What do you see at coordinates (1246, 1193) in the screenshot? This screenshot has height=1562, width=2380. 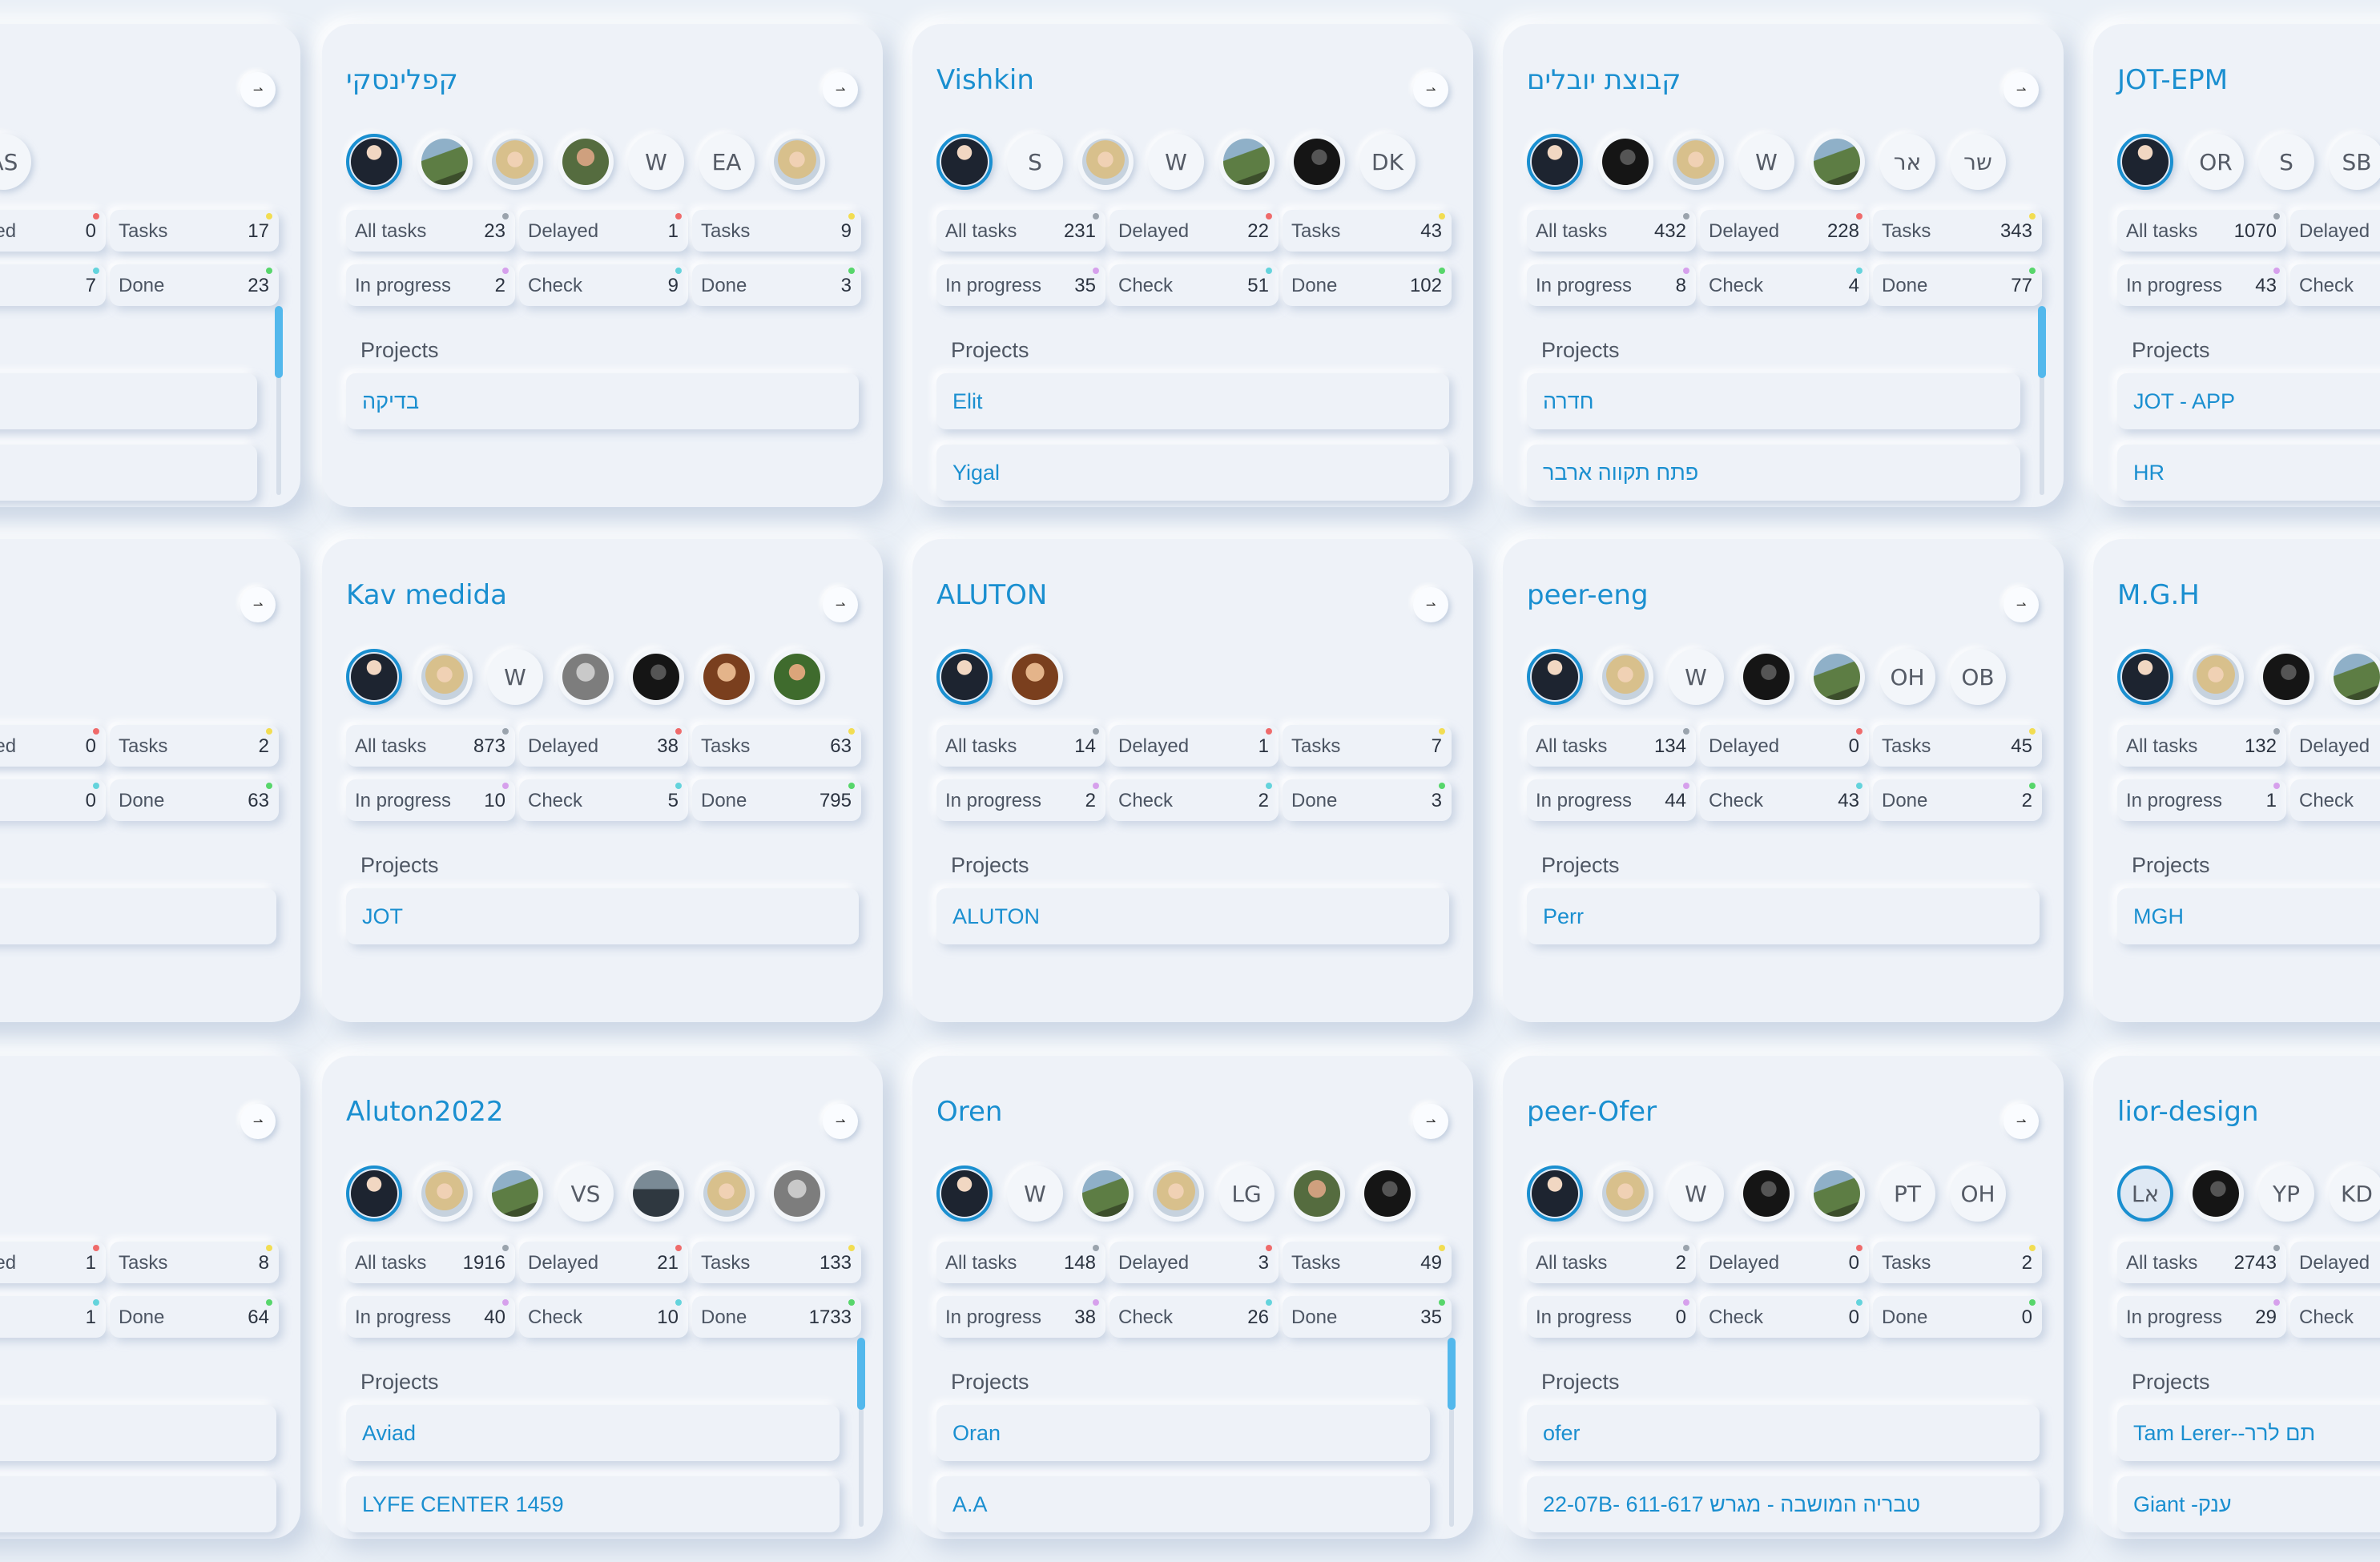 I see `avatar: LG` at bounding box center [1246, 1193].